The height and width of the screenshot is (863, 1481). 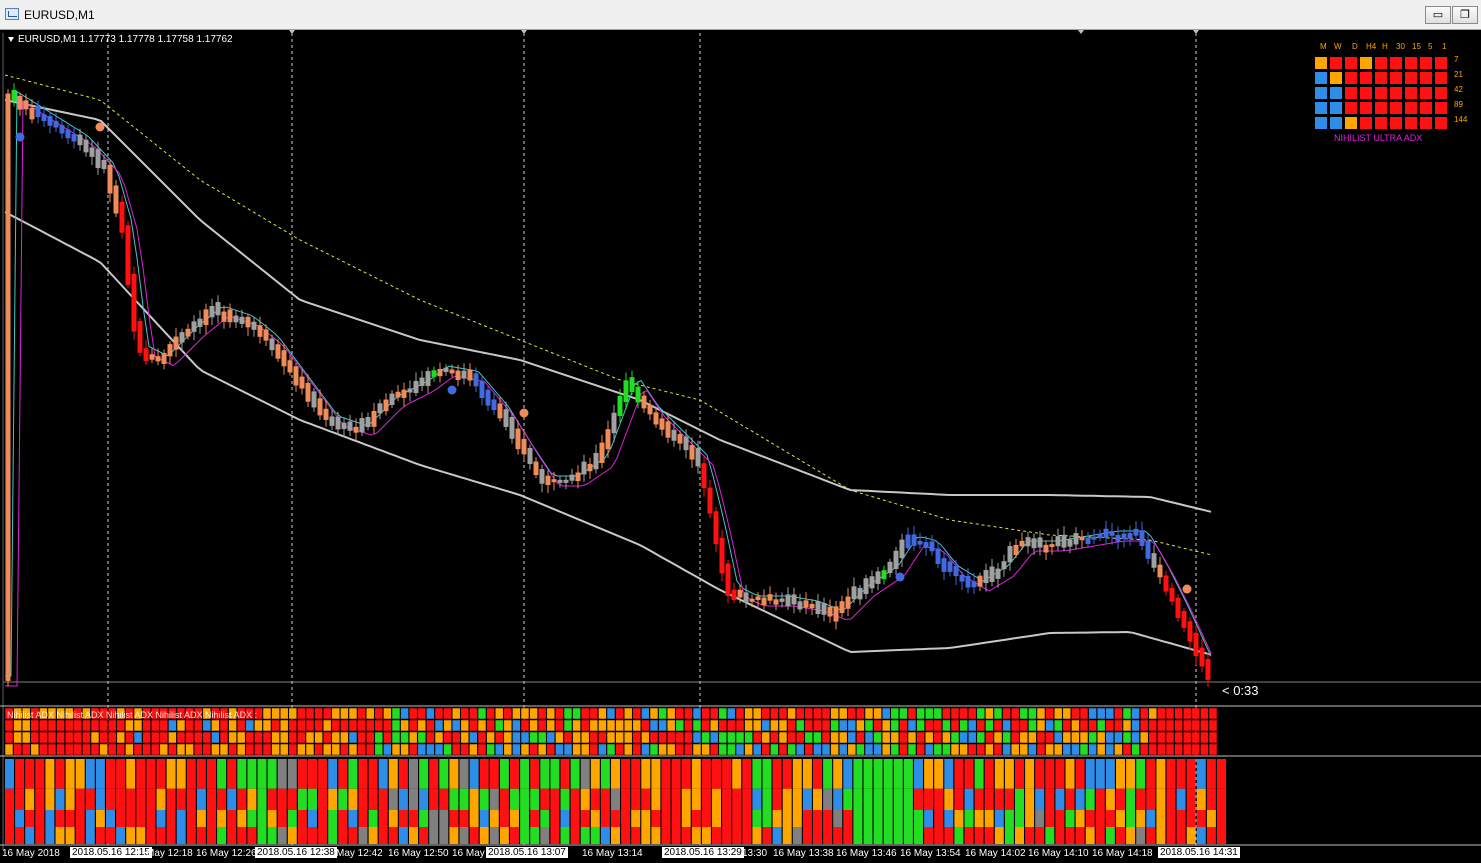 I want to click on maximize-button: ❐, so click(x=1465, y=15).